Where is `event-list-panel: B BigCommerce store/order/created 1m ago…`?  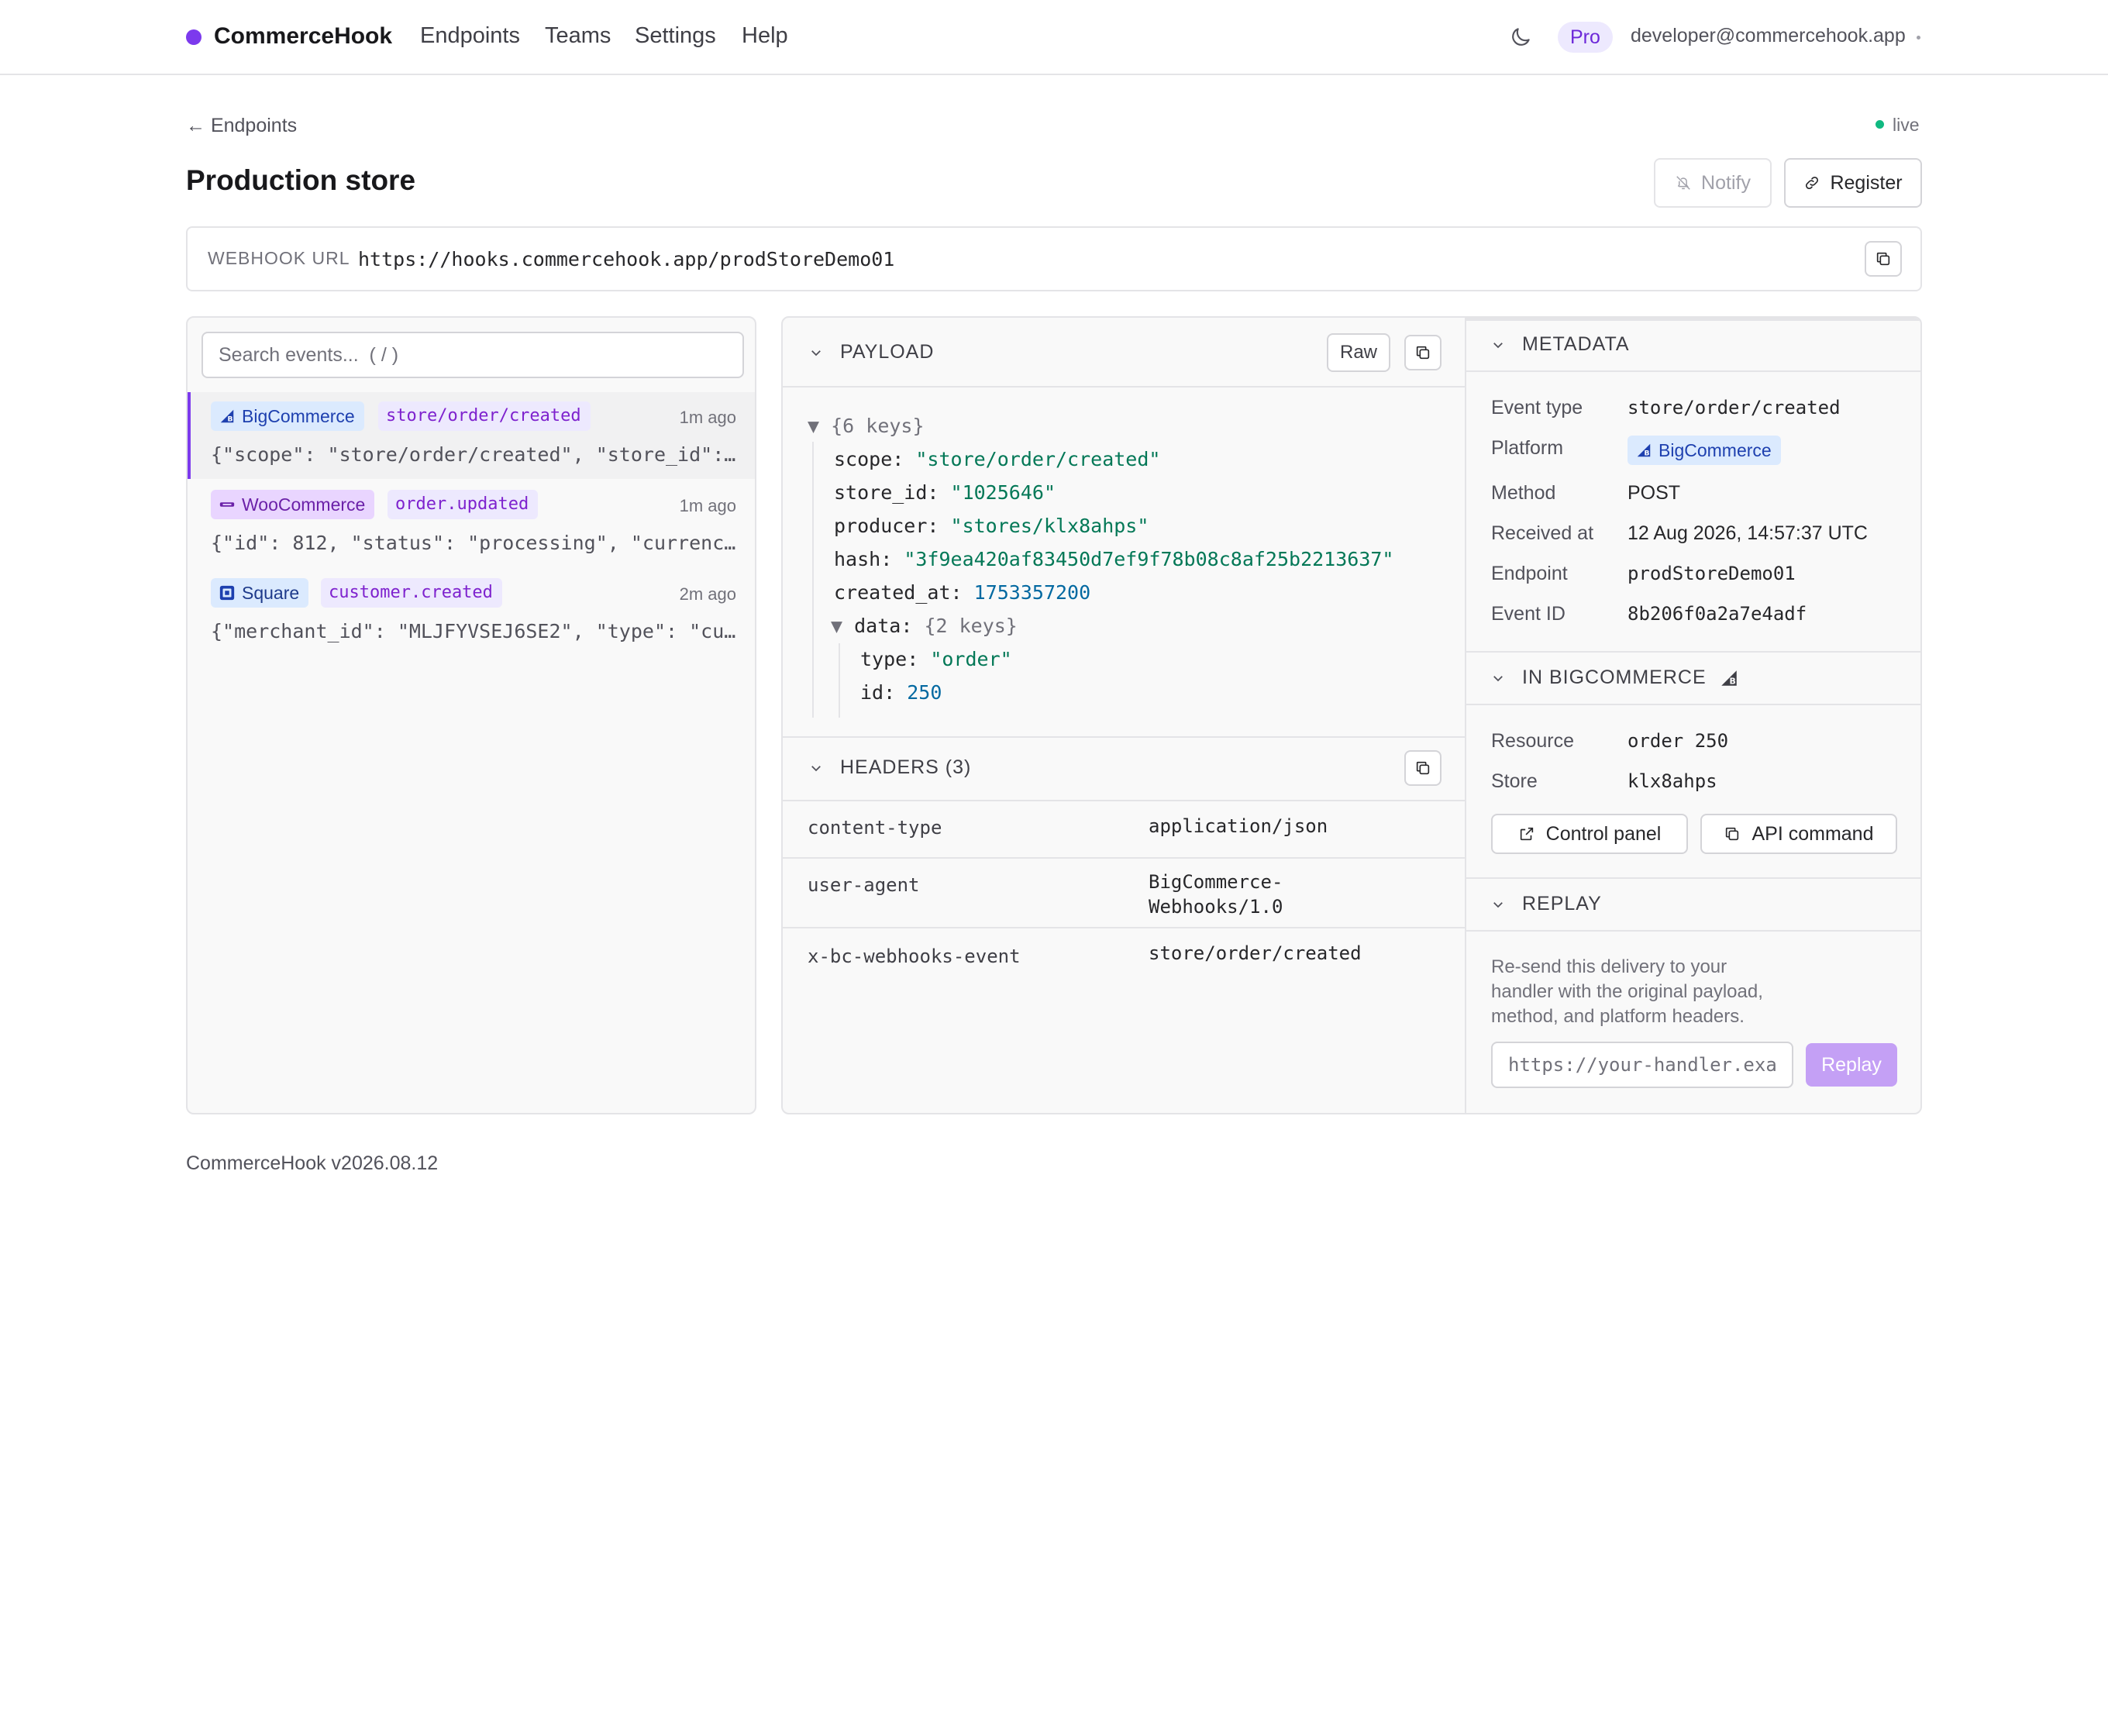
event-list-panel: B BigCommerce store/order/created 1m ago… is located at coordinates (471, 715).